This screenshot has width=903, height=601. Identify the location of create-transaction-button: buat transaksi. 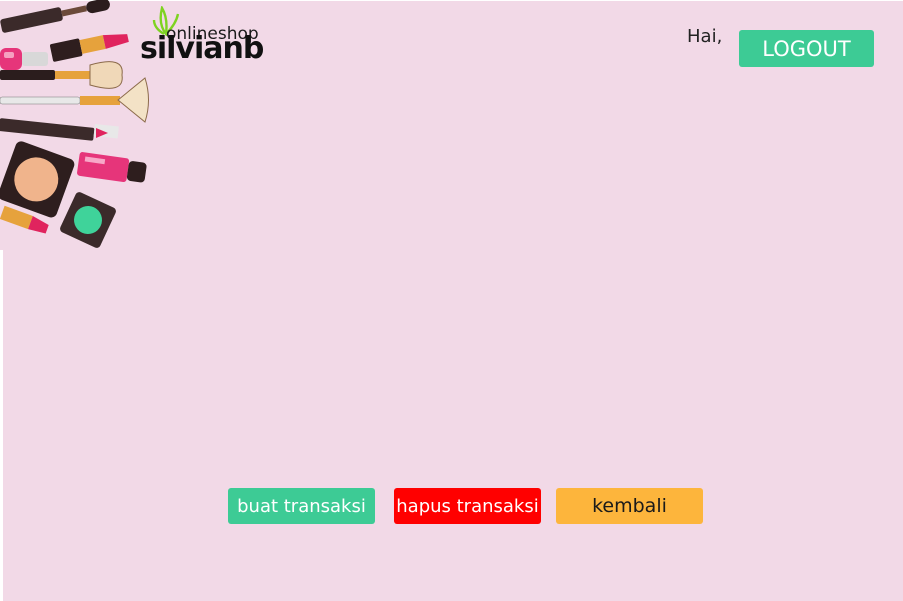
(301, 506).